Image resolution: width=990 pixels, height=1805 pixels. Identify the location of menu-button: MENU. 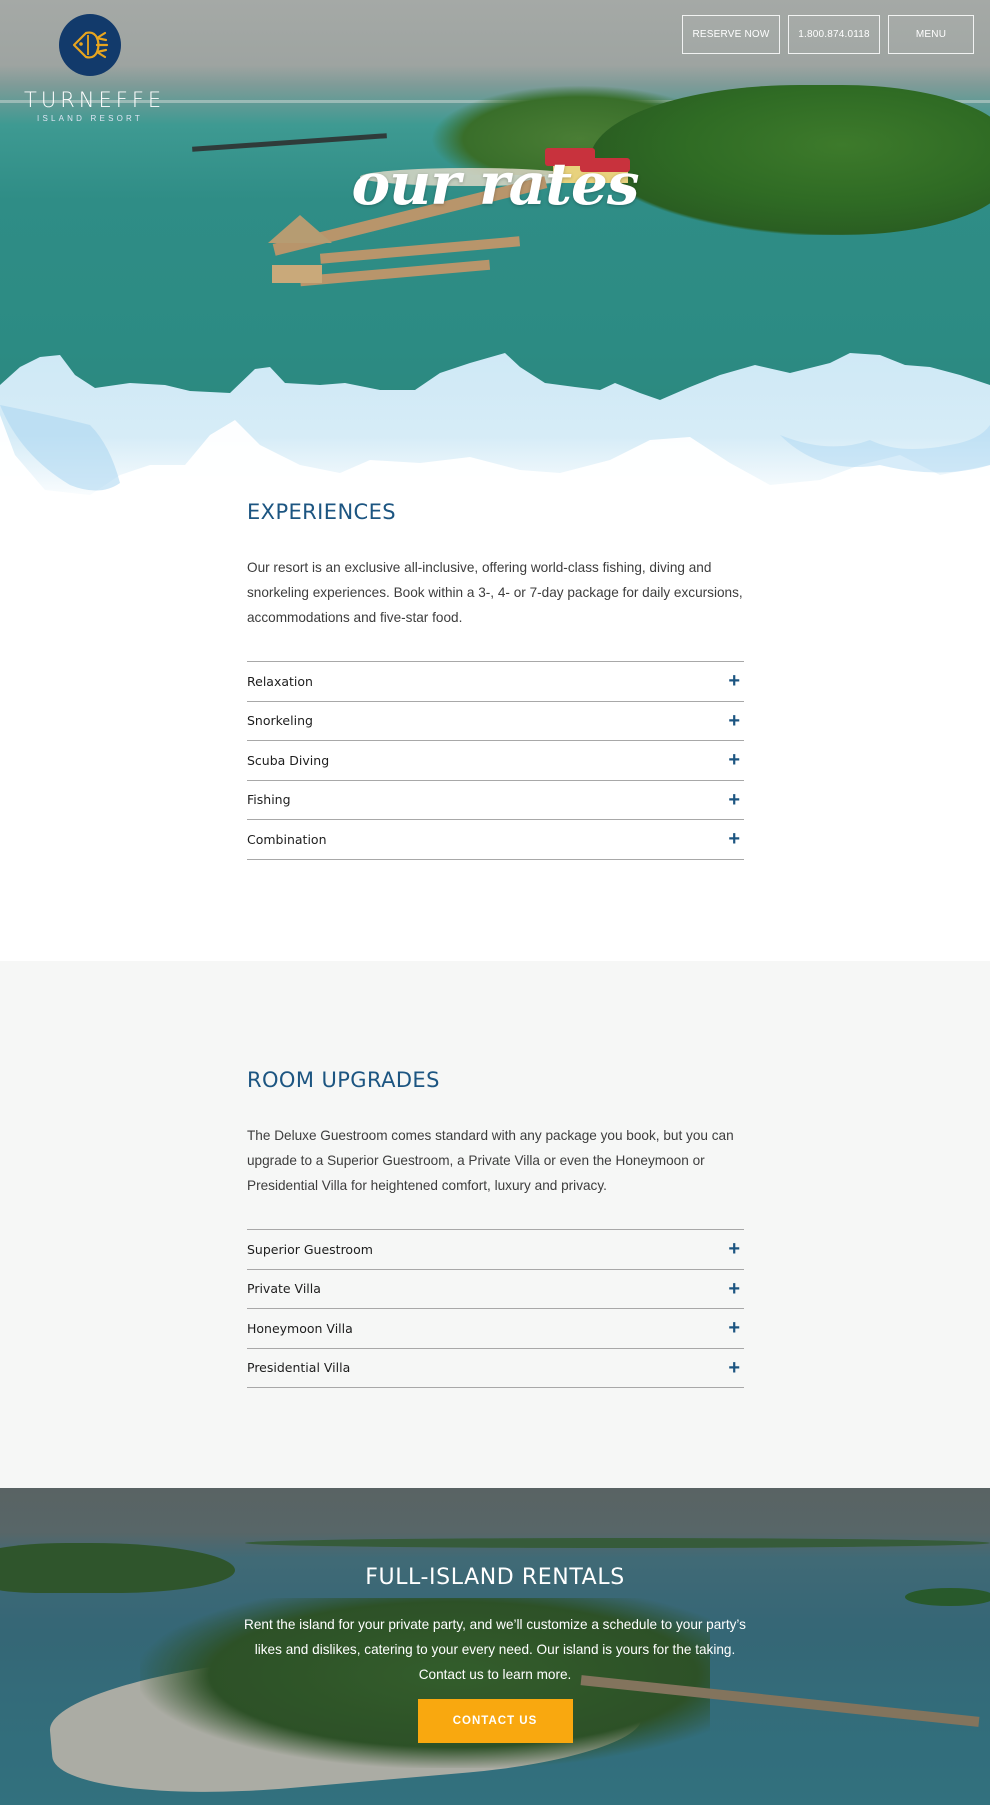
(931, 34).